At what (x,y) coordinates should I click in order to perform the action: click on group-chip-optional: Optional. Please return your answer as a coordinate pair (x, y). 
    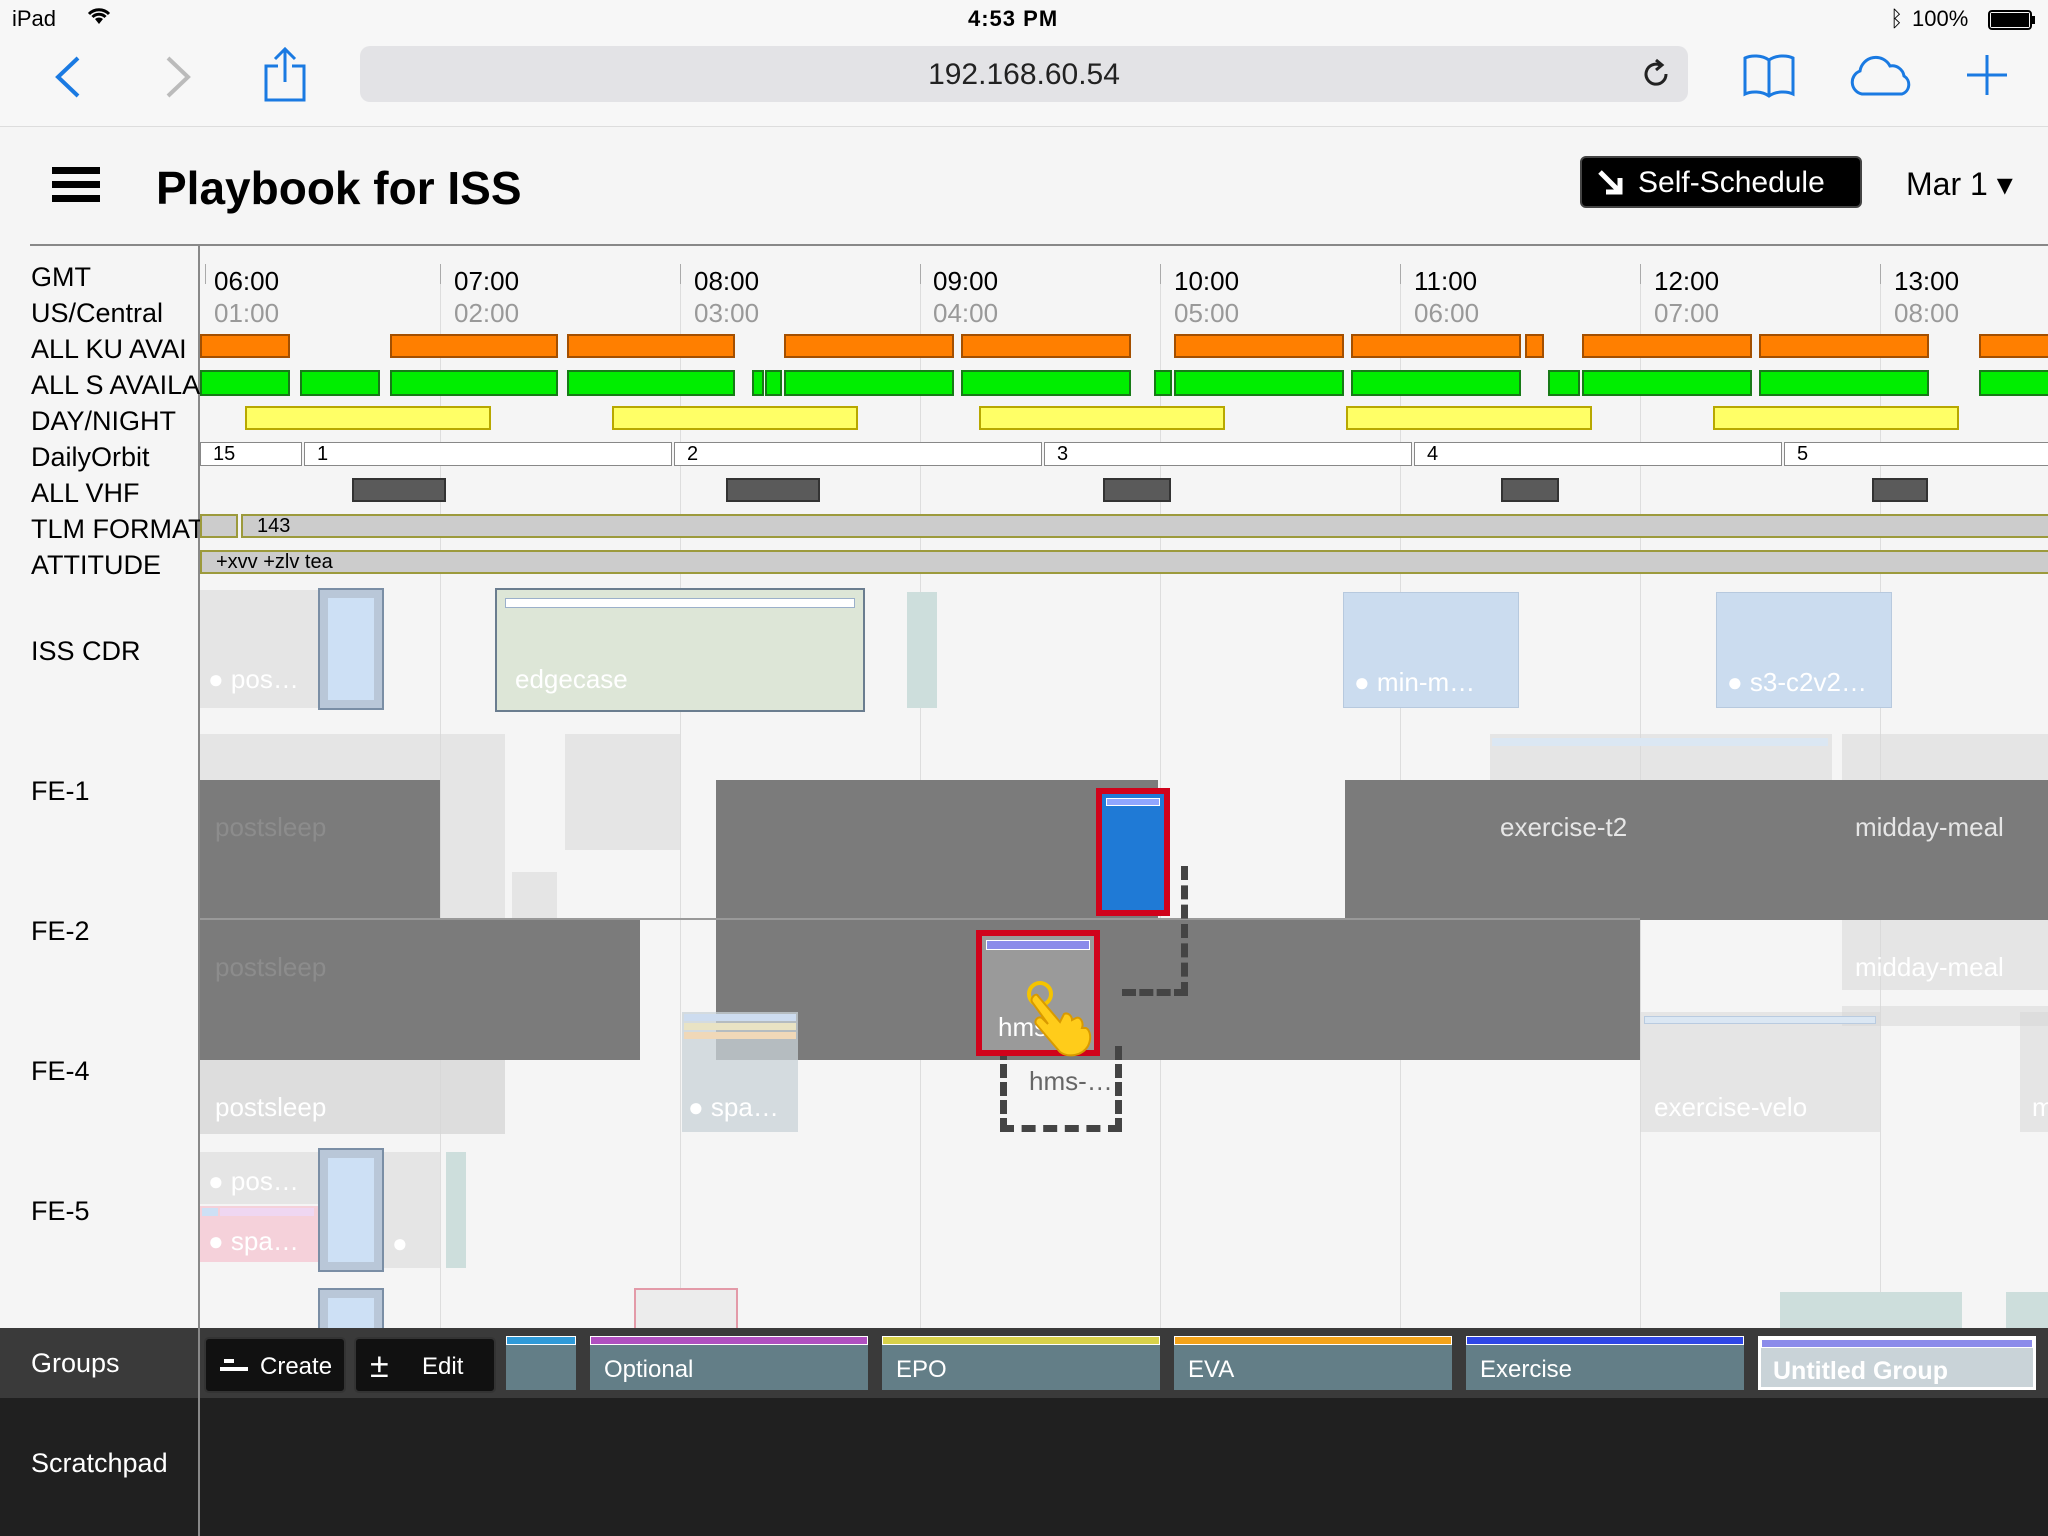
    Looking at the image, I should click on (729, 1363).